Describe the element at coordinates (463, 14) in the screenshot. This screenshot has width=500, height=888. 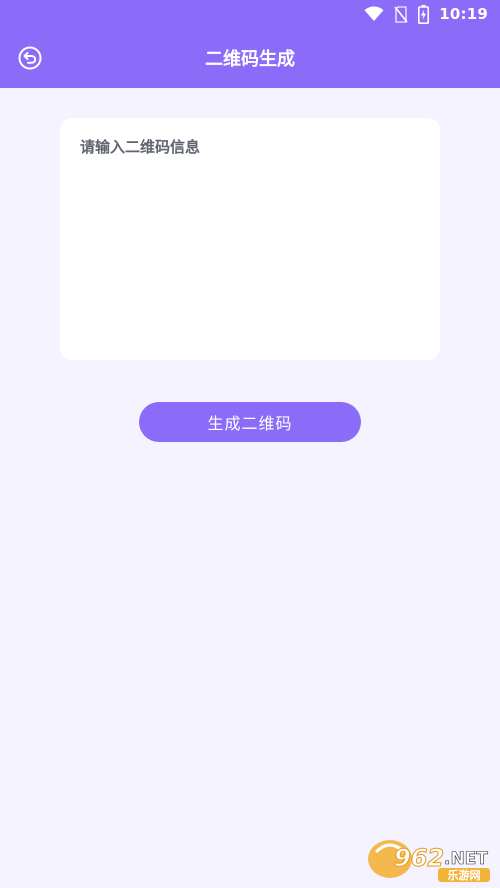
I see `status-time: 10:19` at that location.